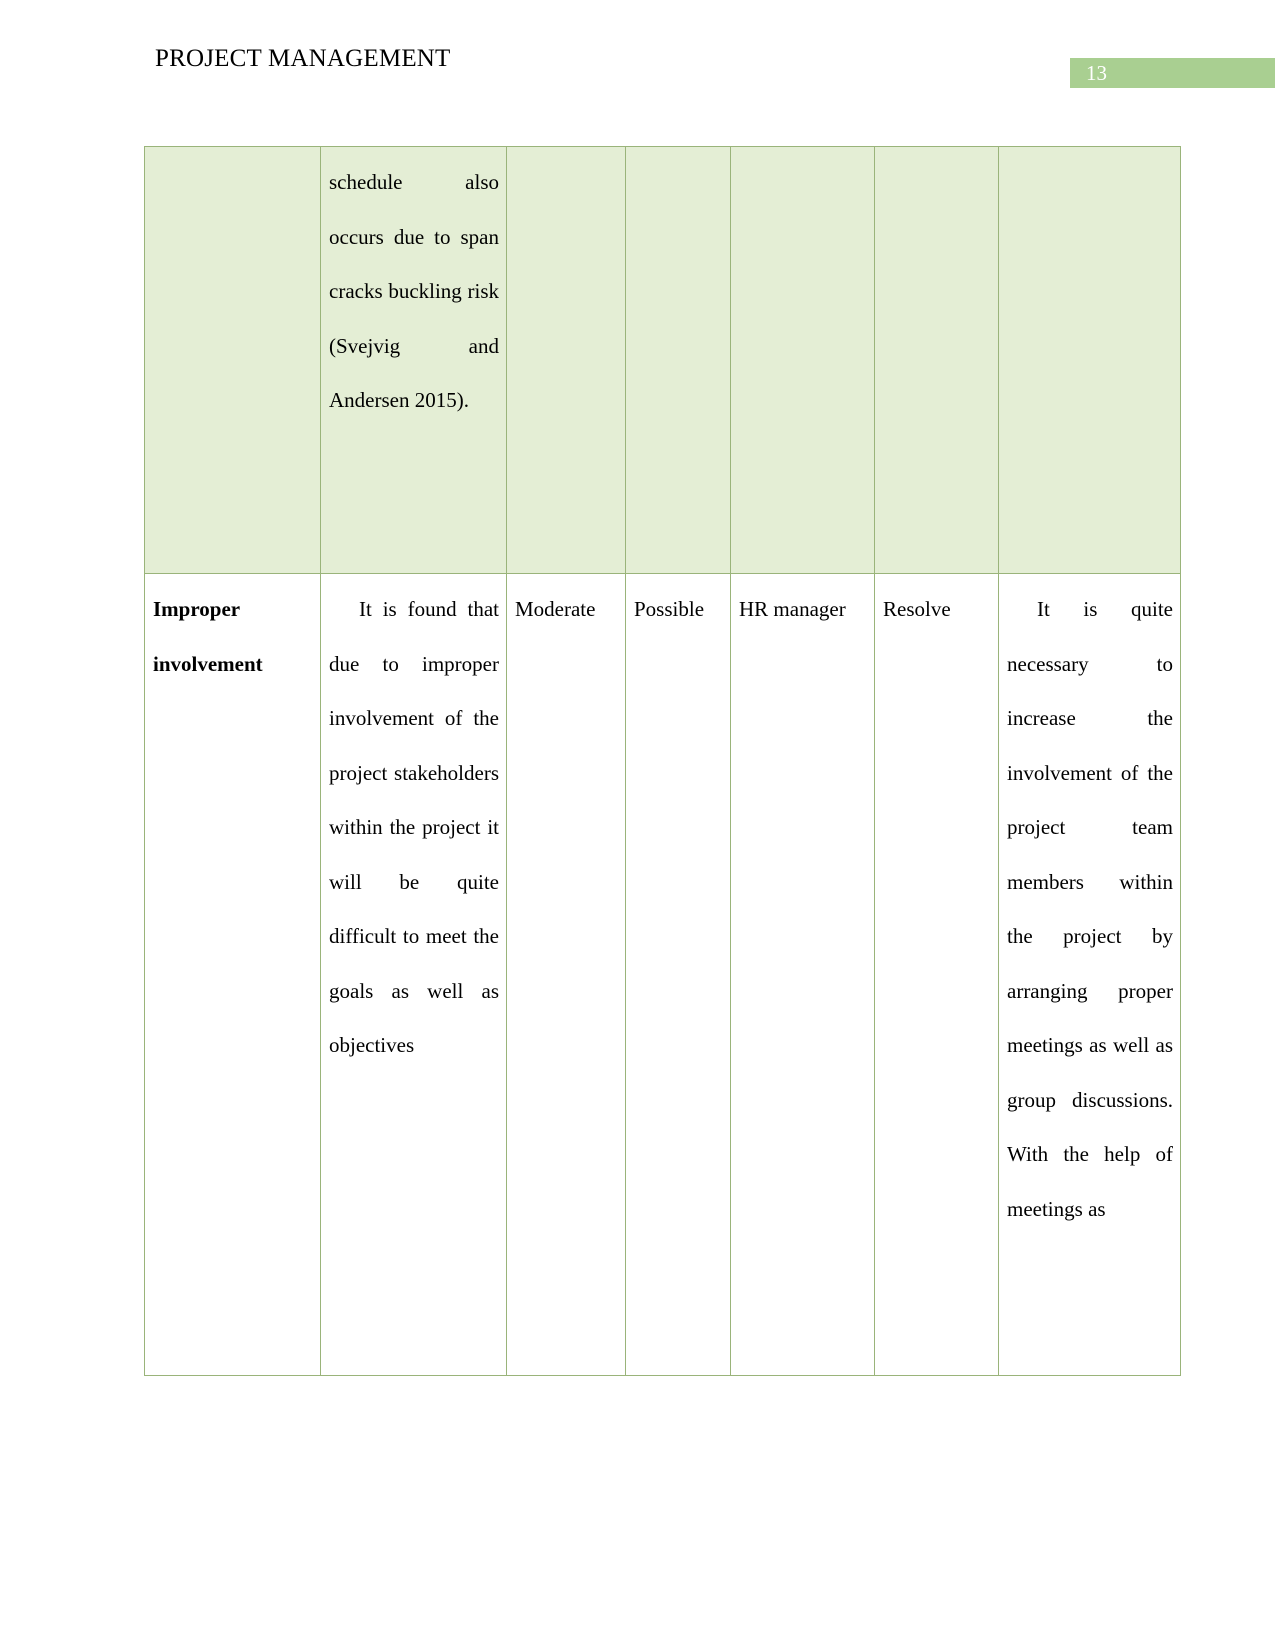 This screenshot has height=1651, width=1275. I want to click on cell-risk-response, so click(936, 360).